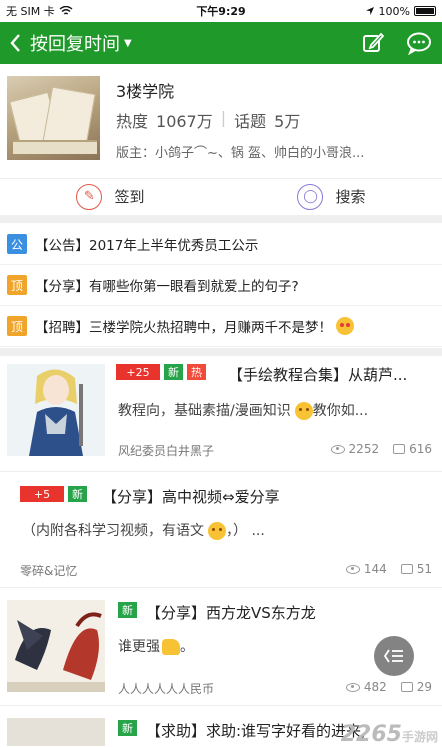 The image size is (442, 747). I want to click on heat-value: 1067万, so click(184, 121).